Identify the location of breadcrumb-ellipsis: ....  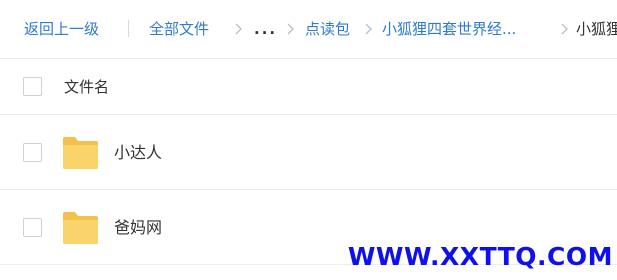
(265, 29).